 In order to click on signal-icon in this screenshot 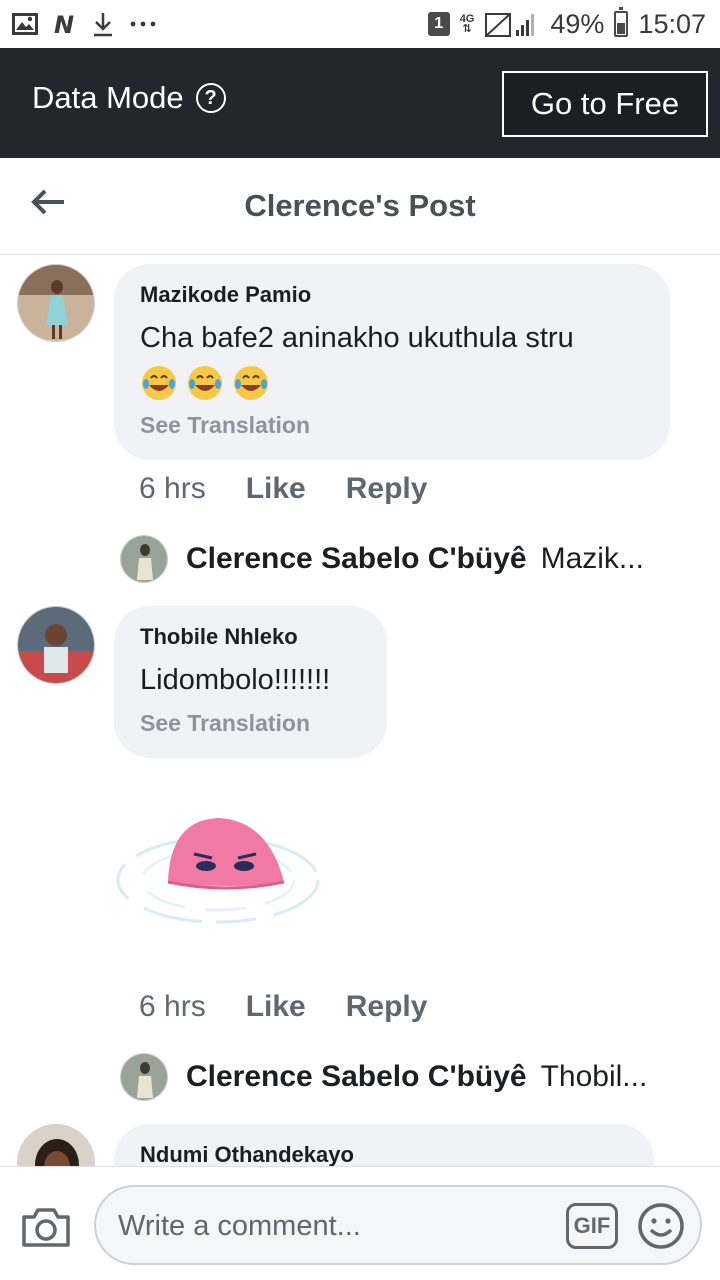, I will do `click(510, 25)`.